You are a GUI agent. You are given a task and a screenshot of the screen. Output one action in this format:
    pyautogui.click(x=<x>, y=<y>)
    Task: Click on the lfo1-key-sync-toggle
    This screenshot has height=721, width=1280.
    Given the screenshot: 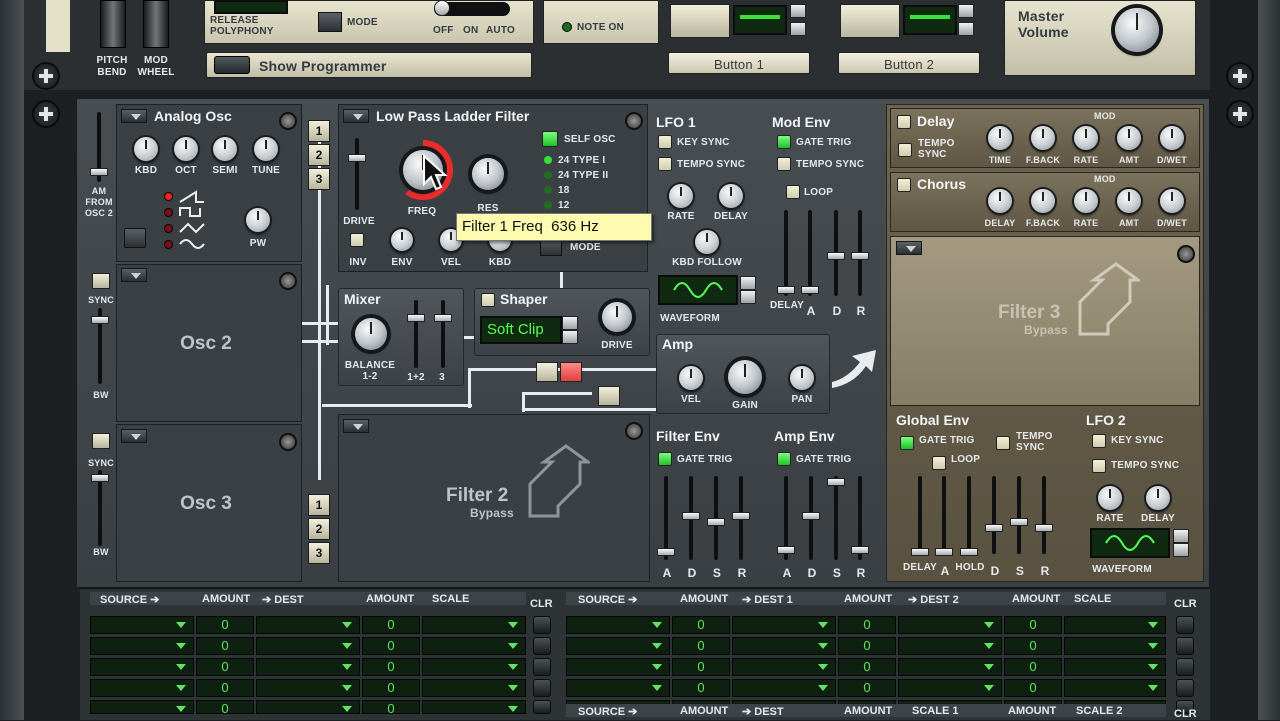 What is the action you would take?
    pyautogui.click(x=665, y=142)
    